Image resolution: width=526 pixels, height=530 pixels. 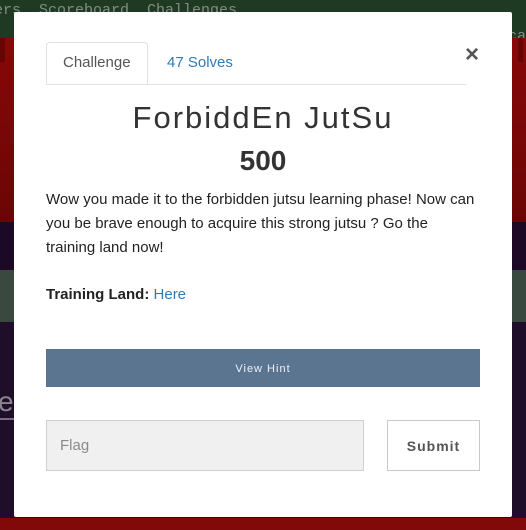 What do you see at coordinates (200, 63) in the screenshot?
I see `tab-solves: 47 Solves` at bounding box center [200, 63].